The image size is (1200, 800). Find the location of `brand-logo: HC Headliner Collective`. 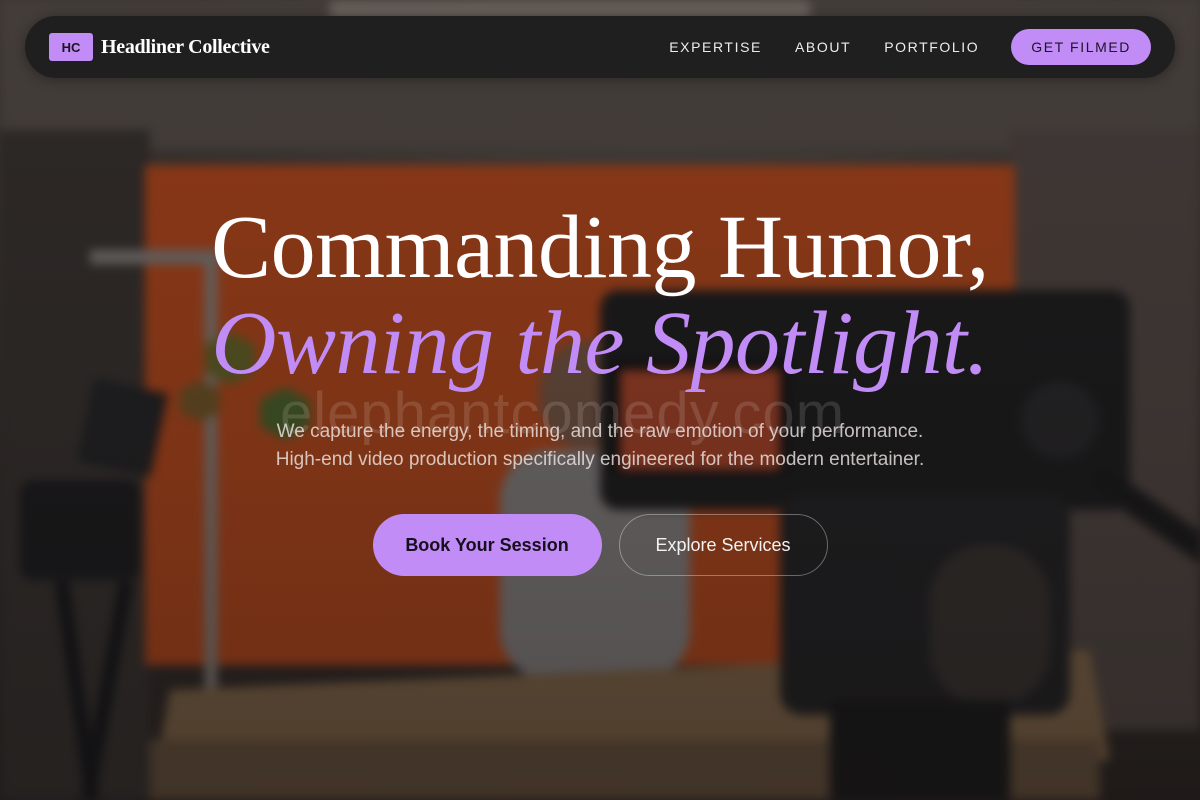

brand-logo: HC Headliner Collective is located at coordinates (159, 47).